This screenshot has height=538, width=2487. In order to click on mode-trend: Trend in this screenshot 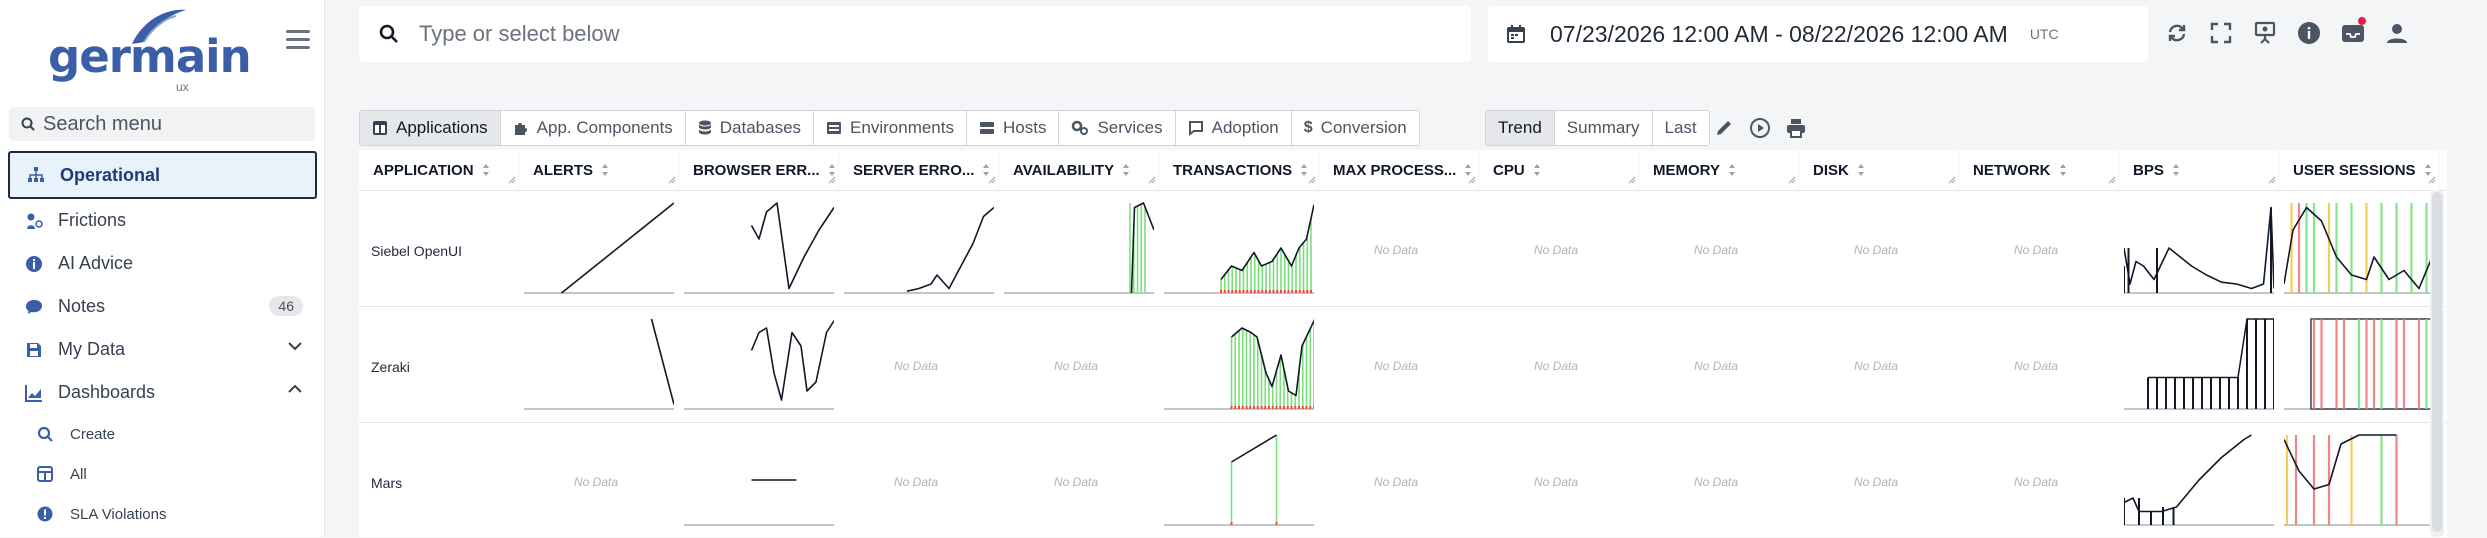, I will do `click(1520, 128)`.